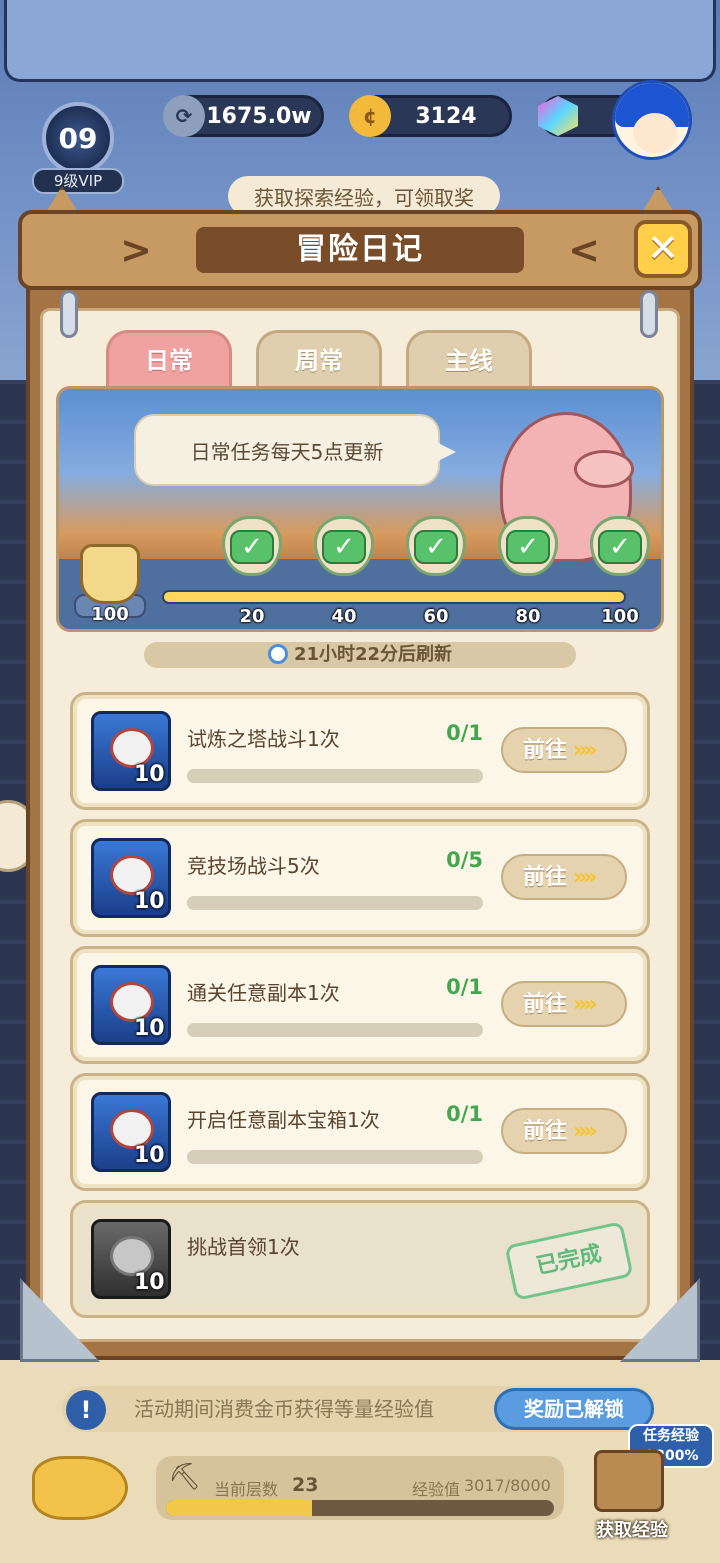  What do you see at coordinates (360, 1259) in the screenshot?
I see `task-card-completed: 10 挑战首领1次 已完成` at bounding box center [360, 1259].